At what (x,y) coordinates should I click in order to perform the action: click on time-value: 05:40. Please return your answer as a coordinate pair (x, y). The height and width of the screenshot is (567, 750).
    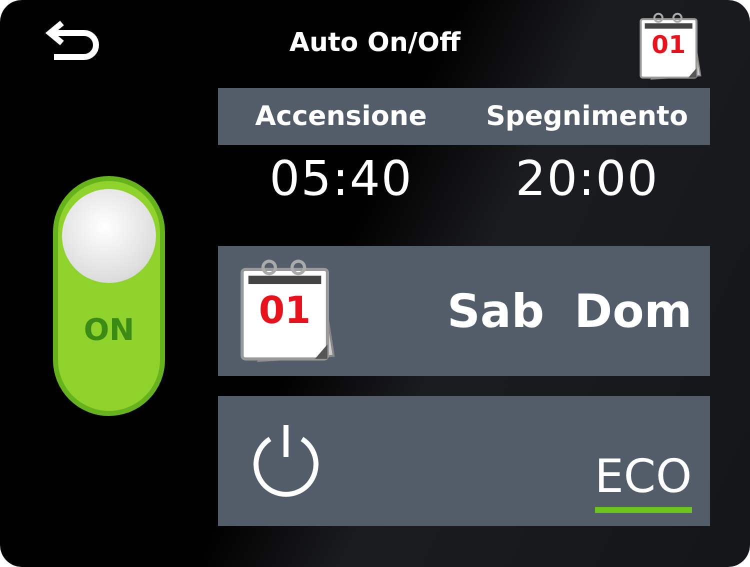
    Looking at the image, I should click on (341, 179).